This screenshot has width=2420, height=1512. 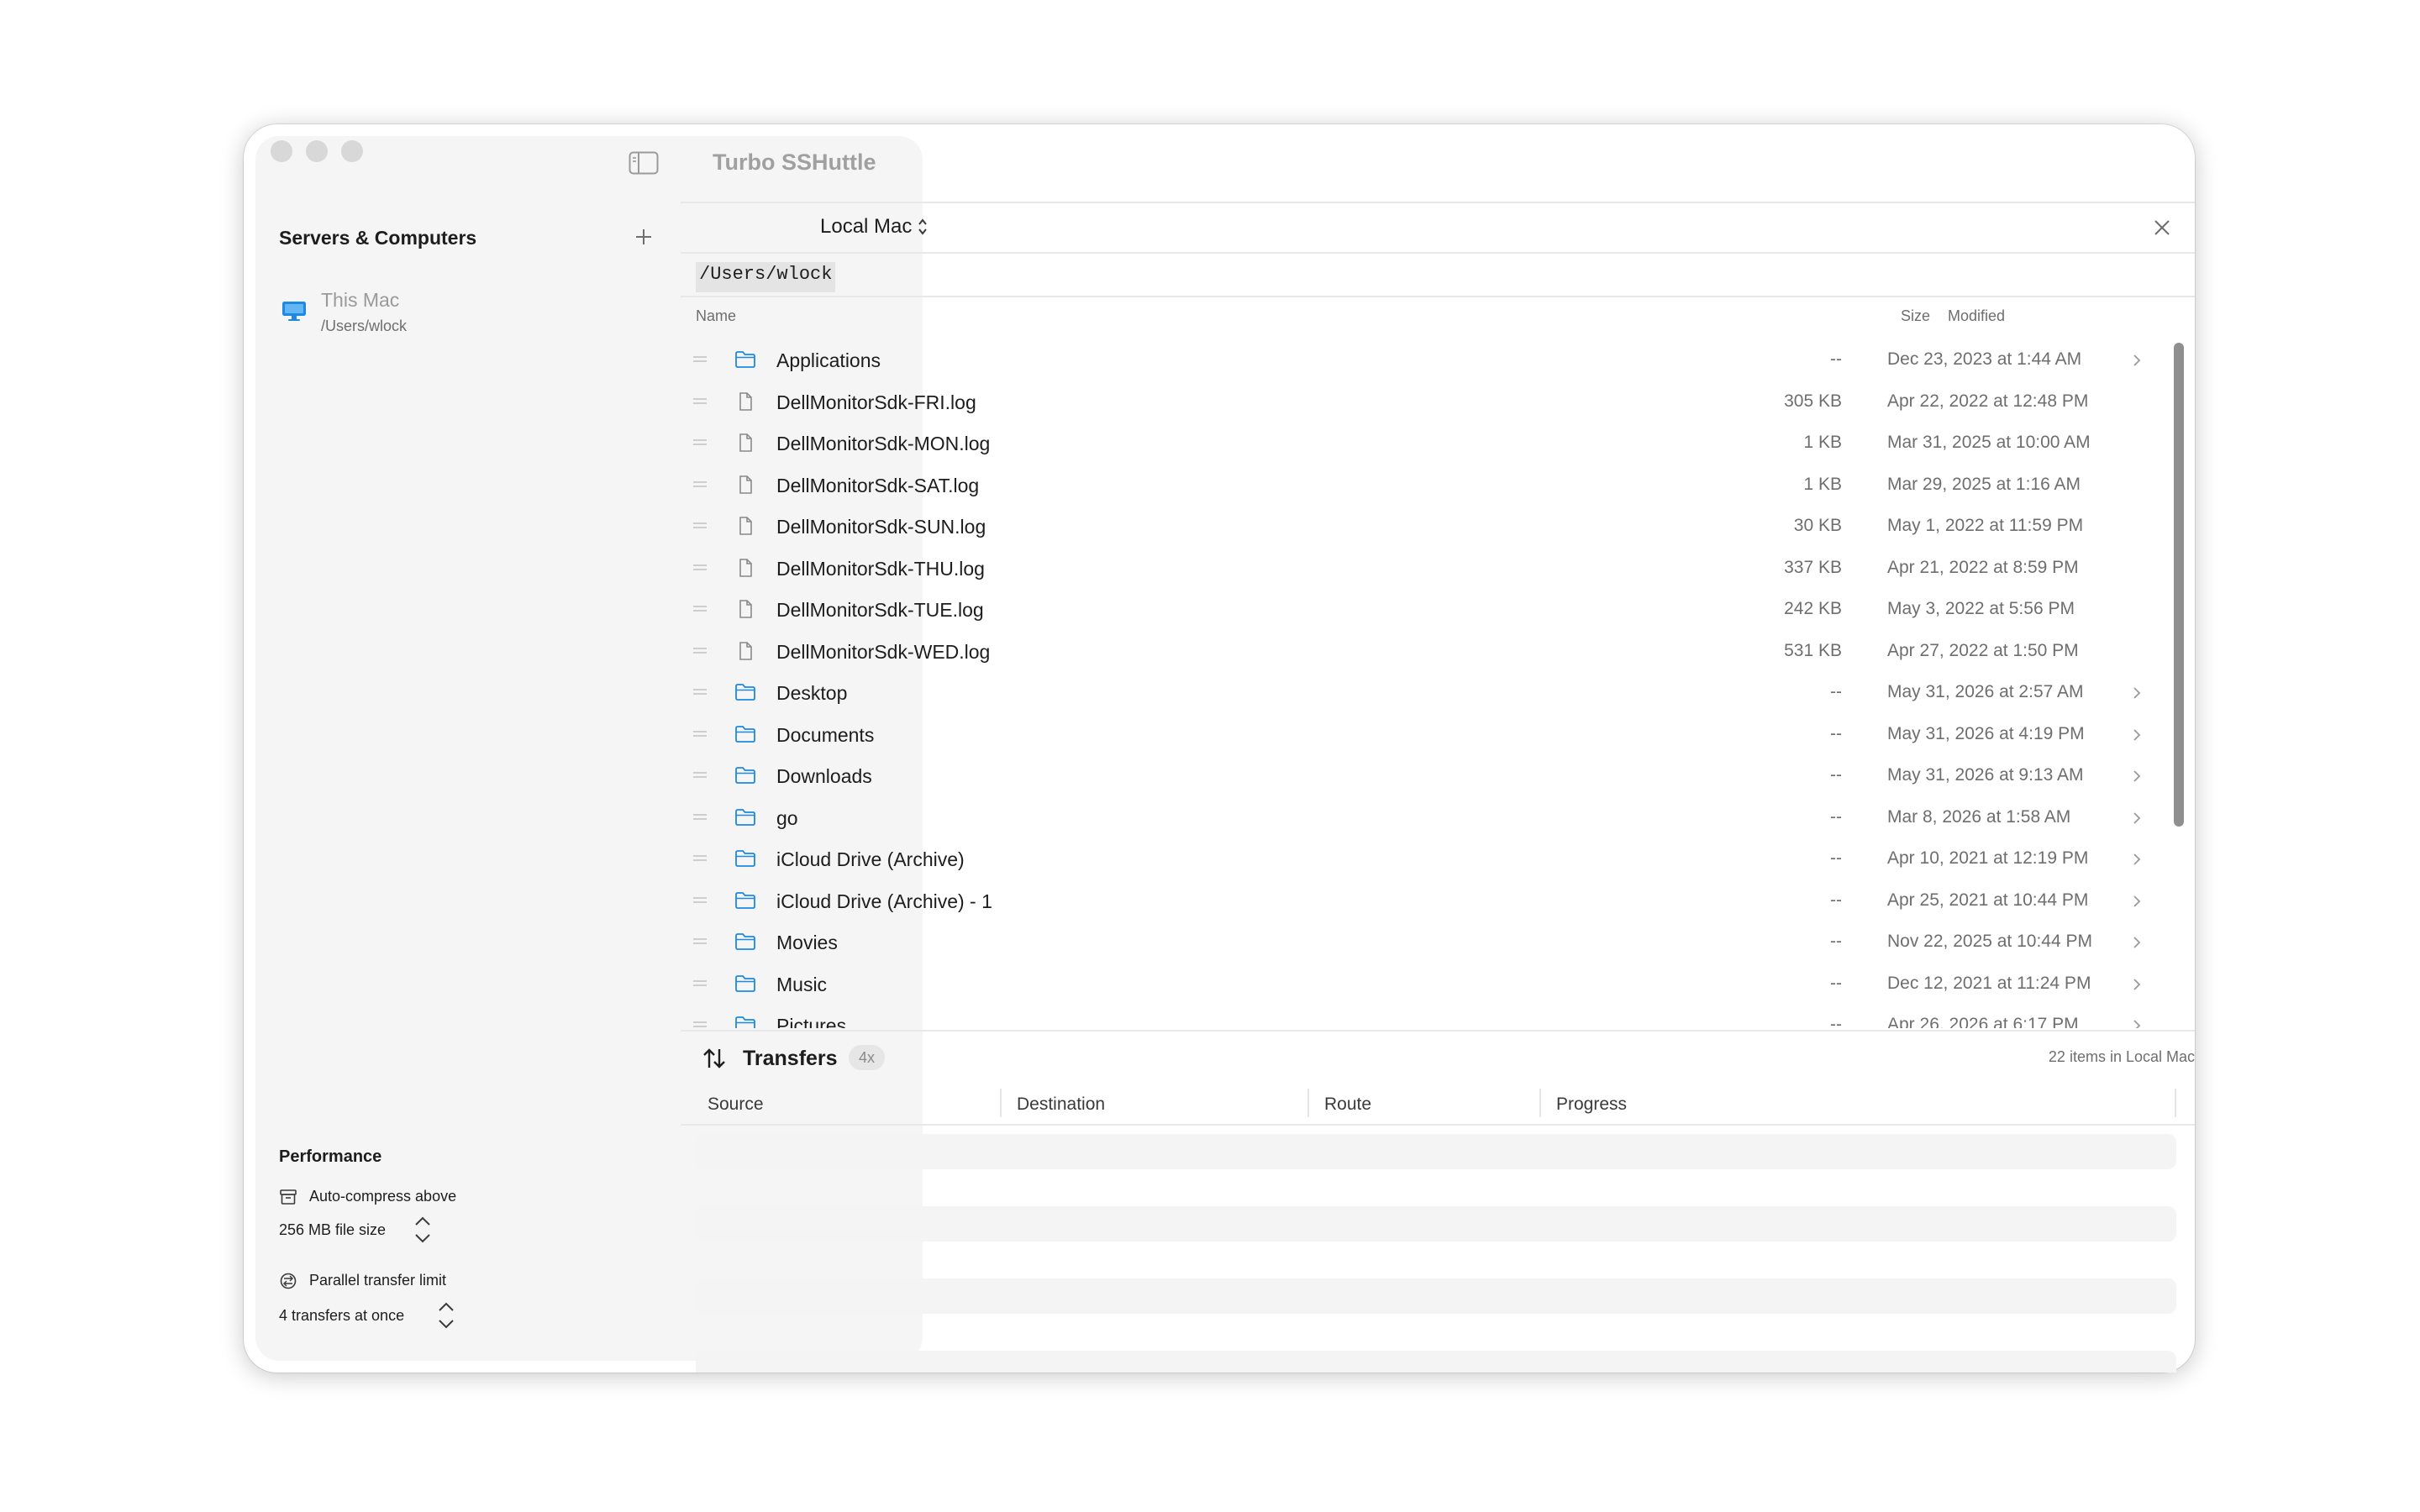 What do you see at coordinates (1977, 316) in the screenshot?
I see `column-header-modified: Modified` at bounding box center [1977, 316].